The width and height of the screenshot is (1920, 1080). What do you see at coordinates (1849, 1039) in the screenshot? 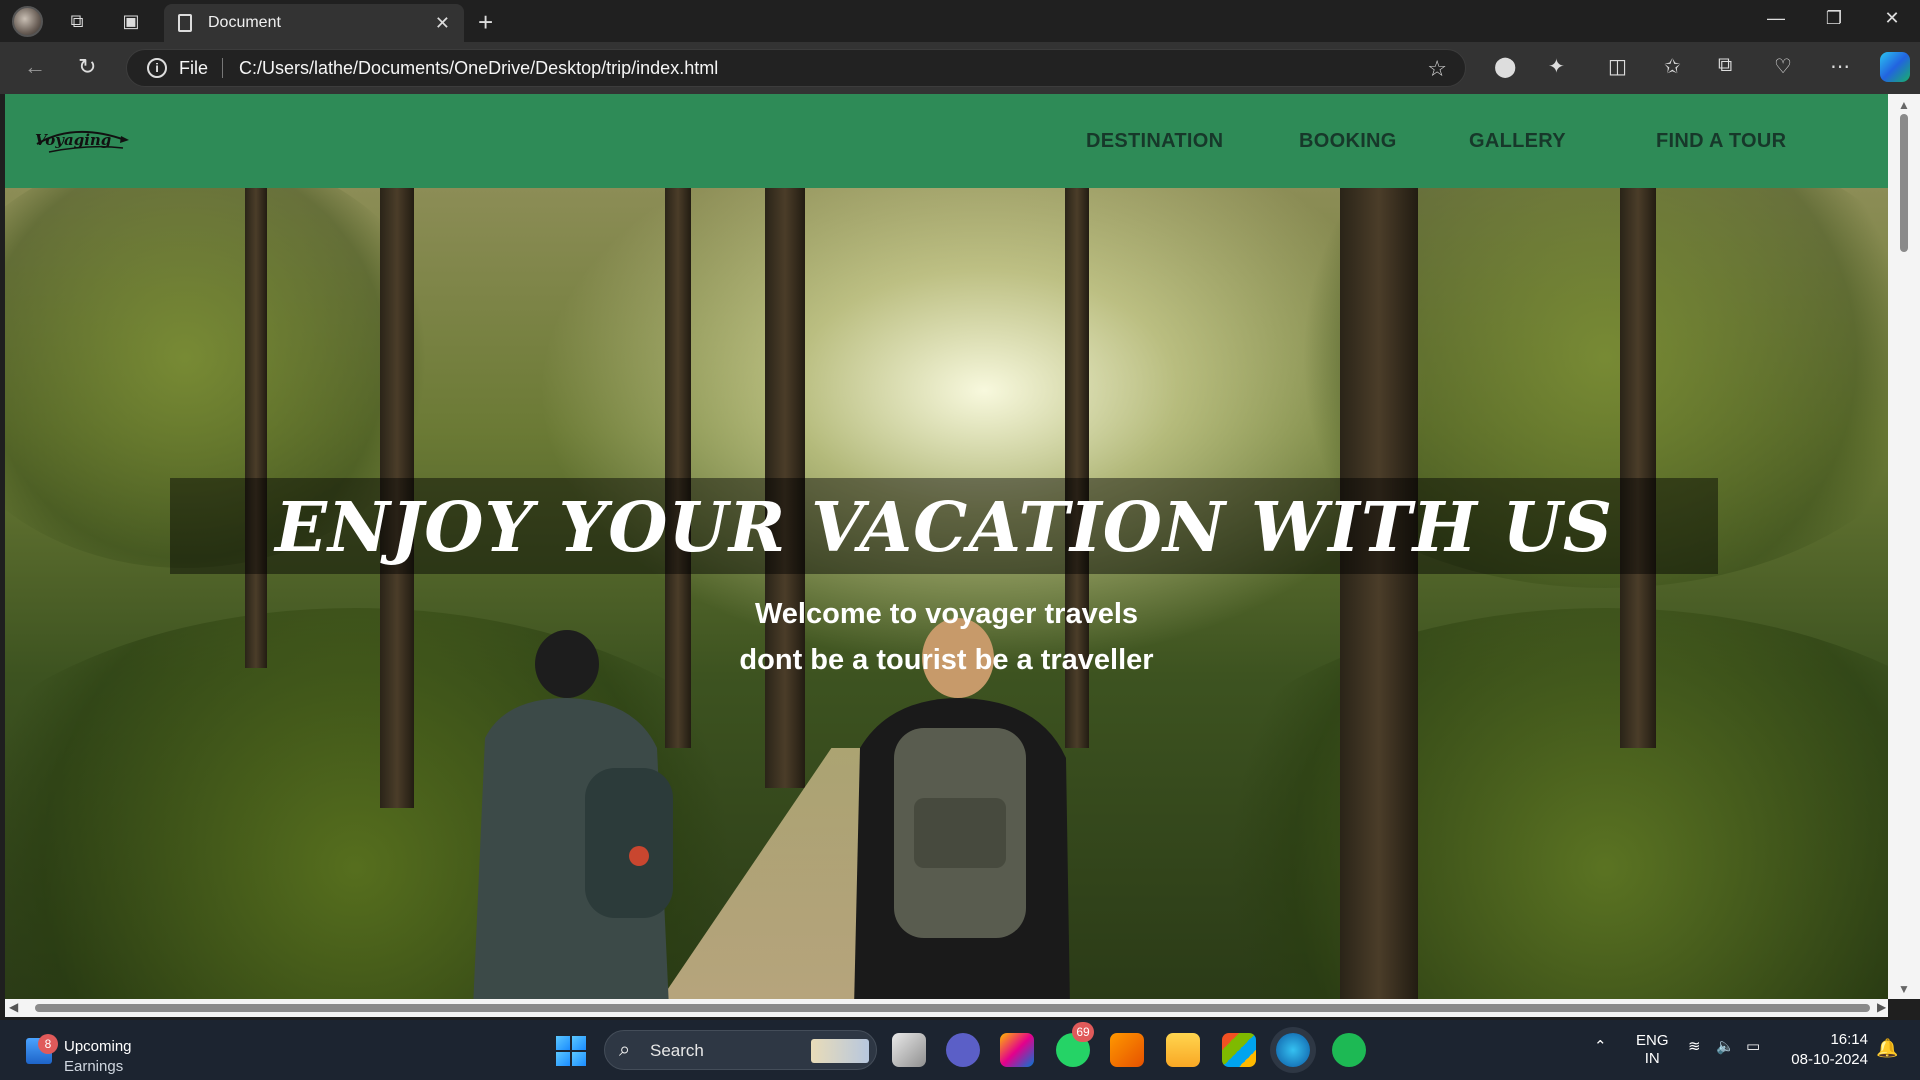
I see `clock-time: 16:14` at bounding box center [1849, 1039].